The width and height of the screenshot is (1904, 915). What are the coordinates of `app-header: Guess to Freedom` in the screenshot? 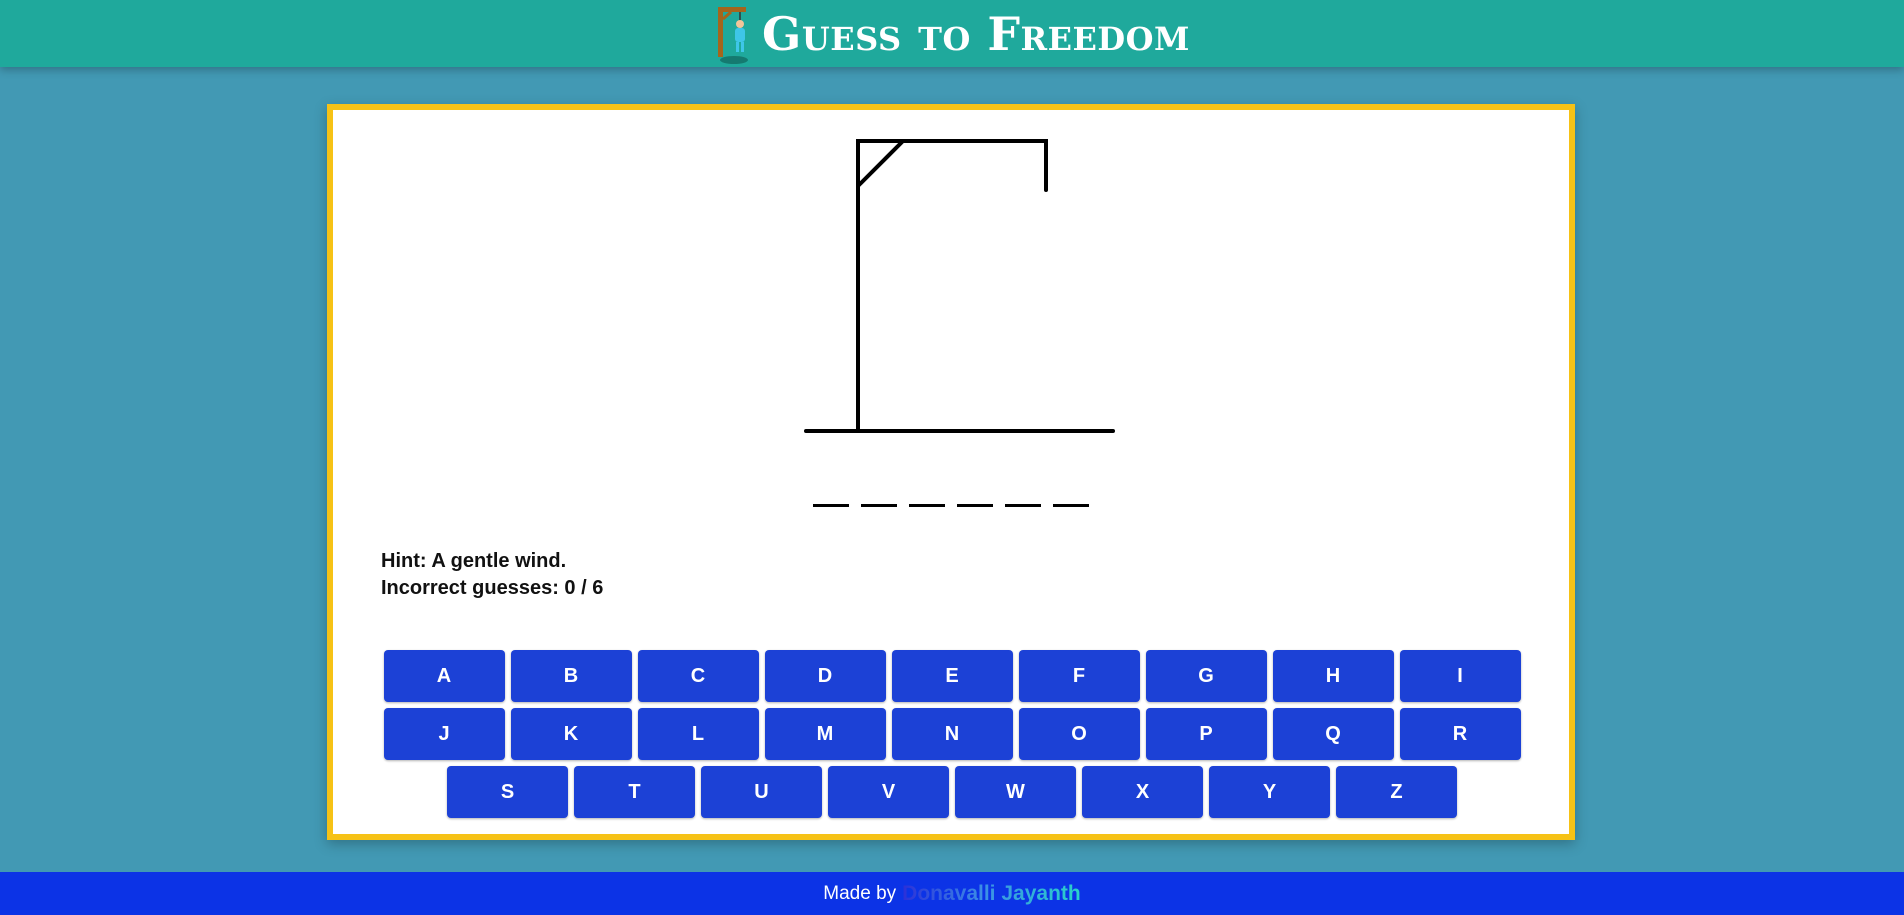 It's located at (952, 33).